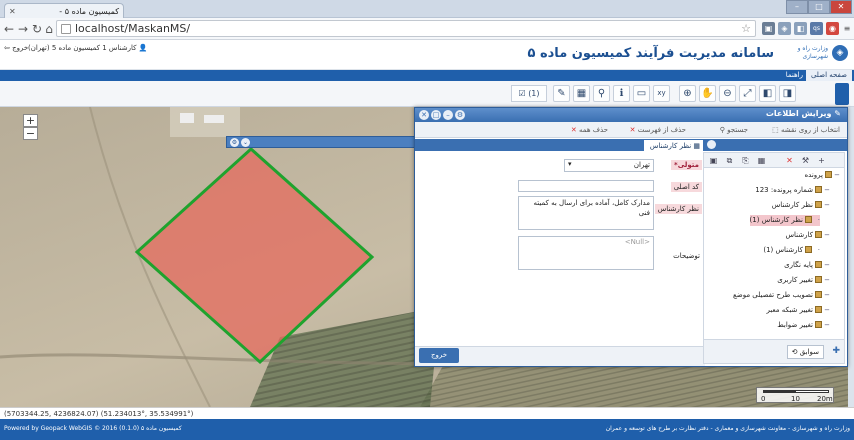 The image size is (854, 440). What do you see at coordinates (674, 145) in the screenshot?
I see `tab-expert-opinion: ▦ نظر کارشناس` at bounding box center [674, 145].